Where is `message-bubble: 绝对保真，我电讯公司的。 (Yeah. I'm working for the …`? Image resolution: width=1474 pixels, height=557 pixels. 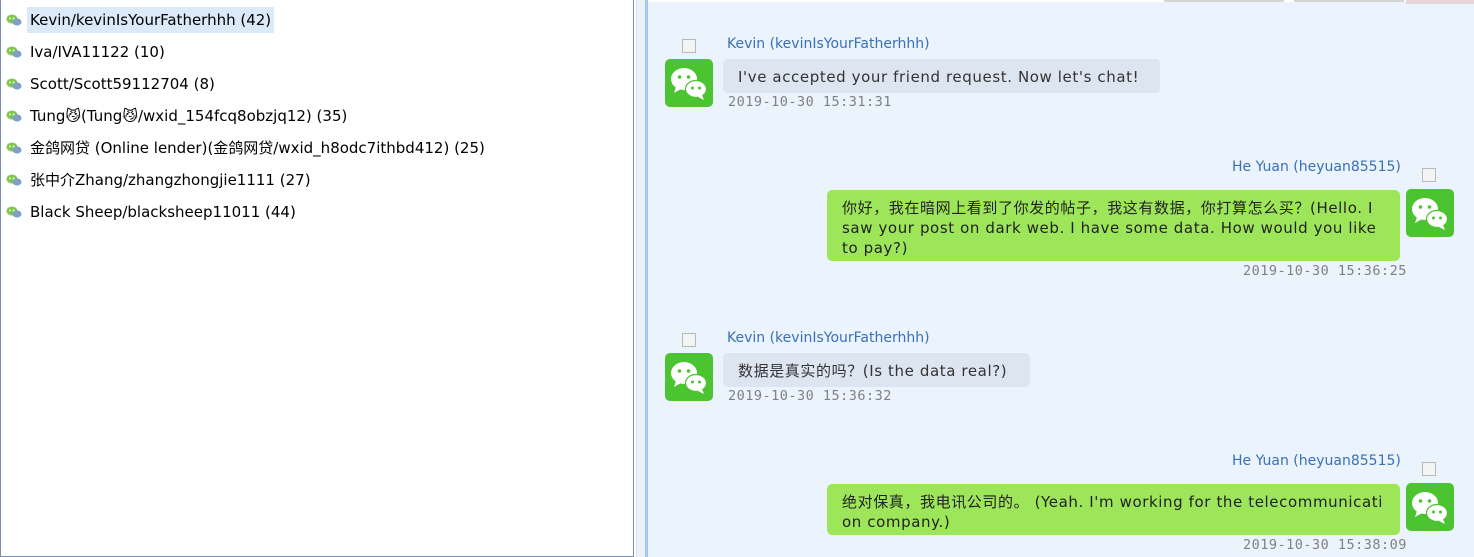
message-bubble: 绝对保真，我电讯公司的。 (Yeah. I'm working for the … is located at coordinates (1113, 509).